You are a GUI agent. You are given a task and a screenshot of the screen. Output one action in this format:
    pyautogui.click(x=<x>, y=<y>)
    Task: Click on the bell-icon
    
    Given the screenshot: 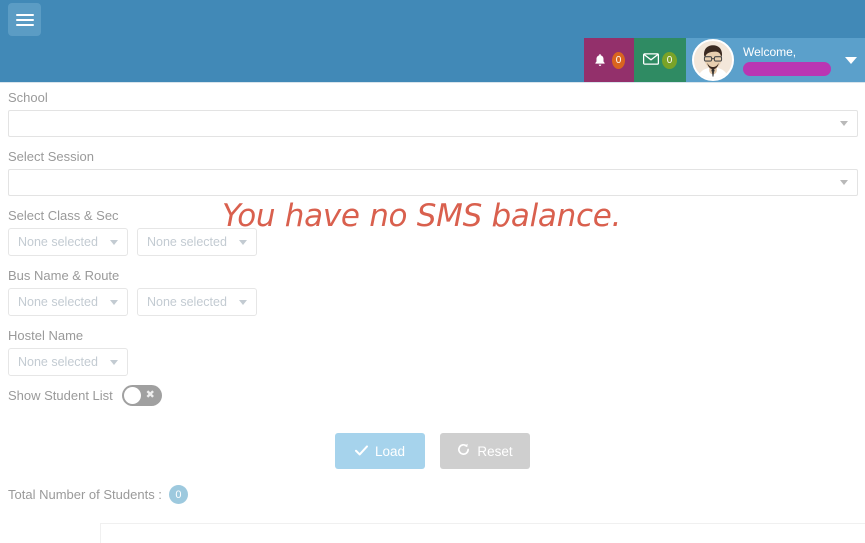 What is the action you would take?
    pyautogui.click(x=600, y=60)
    